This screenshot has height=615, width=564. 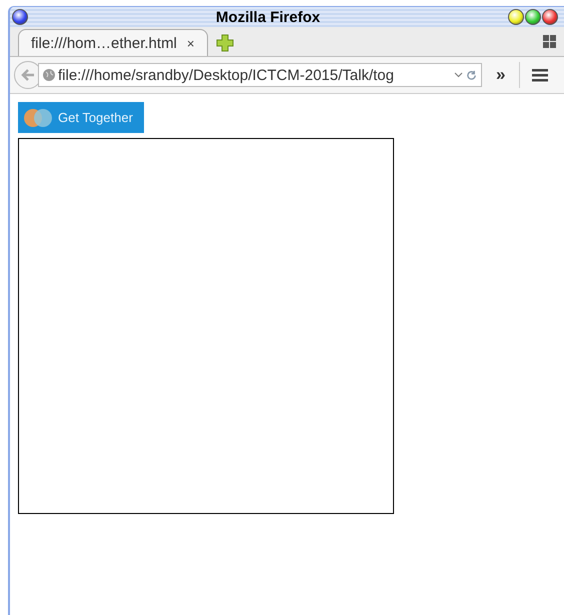 What do you see at coordinates (104, 43) in the screenshot?
I see `tab-title: file:///hom…ether.html` at bounding box center [104, 43].